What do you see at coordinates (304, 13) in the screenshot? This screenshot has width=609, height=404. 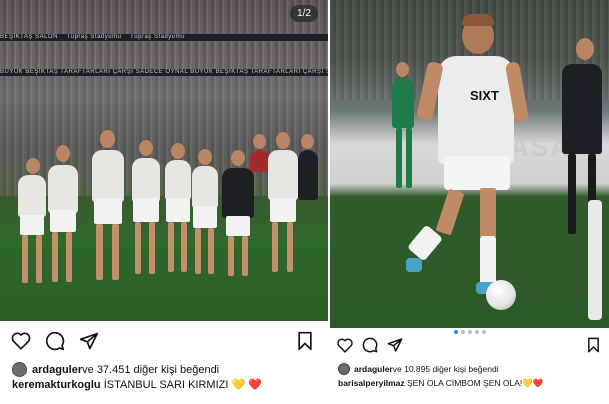 I see `photo-counter: 1/2` at bounding box center [304, 13].